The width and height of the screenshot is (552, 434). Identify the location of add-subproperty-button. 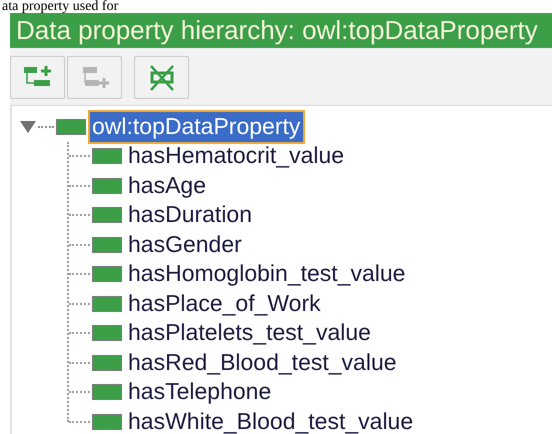
(37, 77).